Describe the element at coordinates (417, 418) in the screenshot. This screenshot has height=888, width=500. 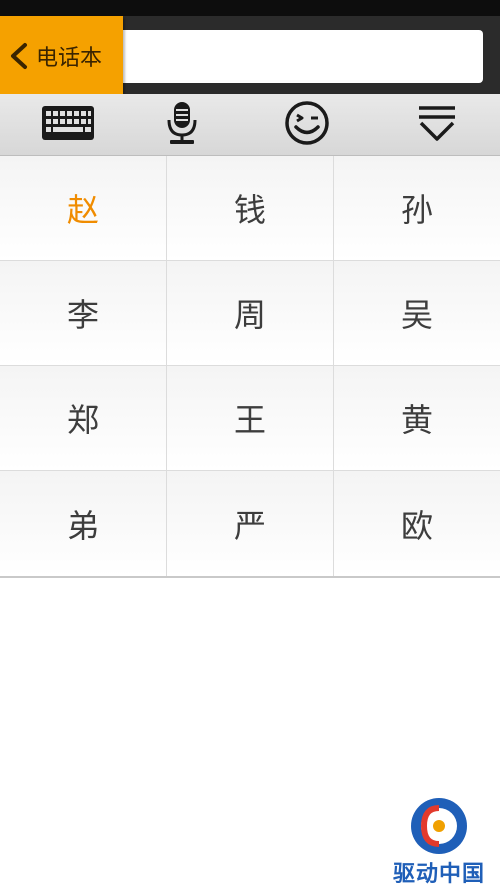
I see `surname-cell: 黄` at that location.